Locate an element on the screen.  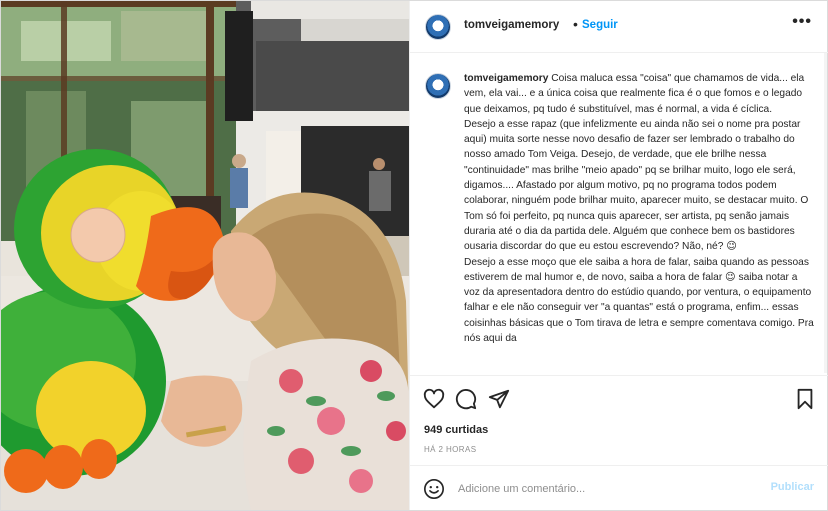
smiley-icon is located at coordinates (434, 489).